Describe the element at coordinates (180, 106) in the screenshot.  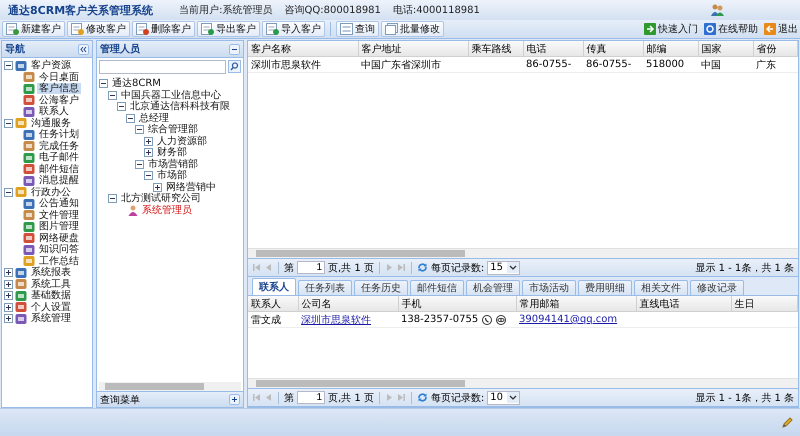
I see `tree-item: 北京通达信科科技有限` at that location.